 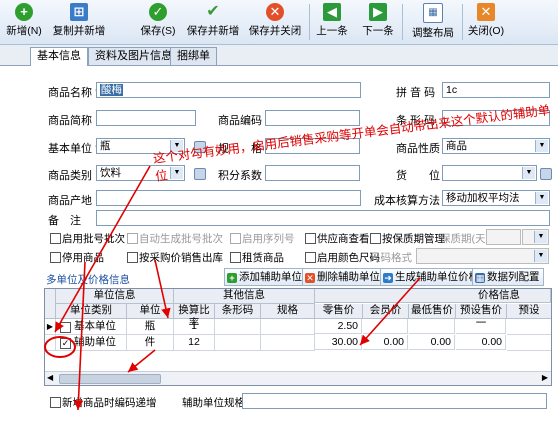 What do you see at coordinates (102, 249) in the screenshot?
I see `arrow-to-checkbox` at bounding box center [102, 249].